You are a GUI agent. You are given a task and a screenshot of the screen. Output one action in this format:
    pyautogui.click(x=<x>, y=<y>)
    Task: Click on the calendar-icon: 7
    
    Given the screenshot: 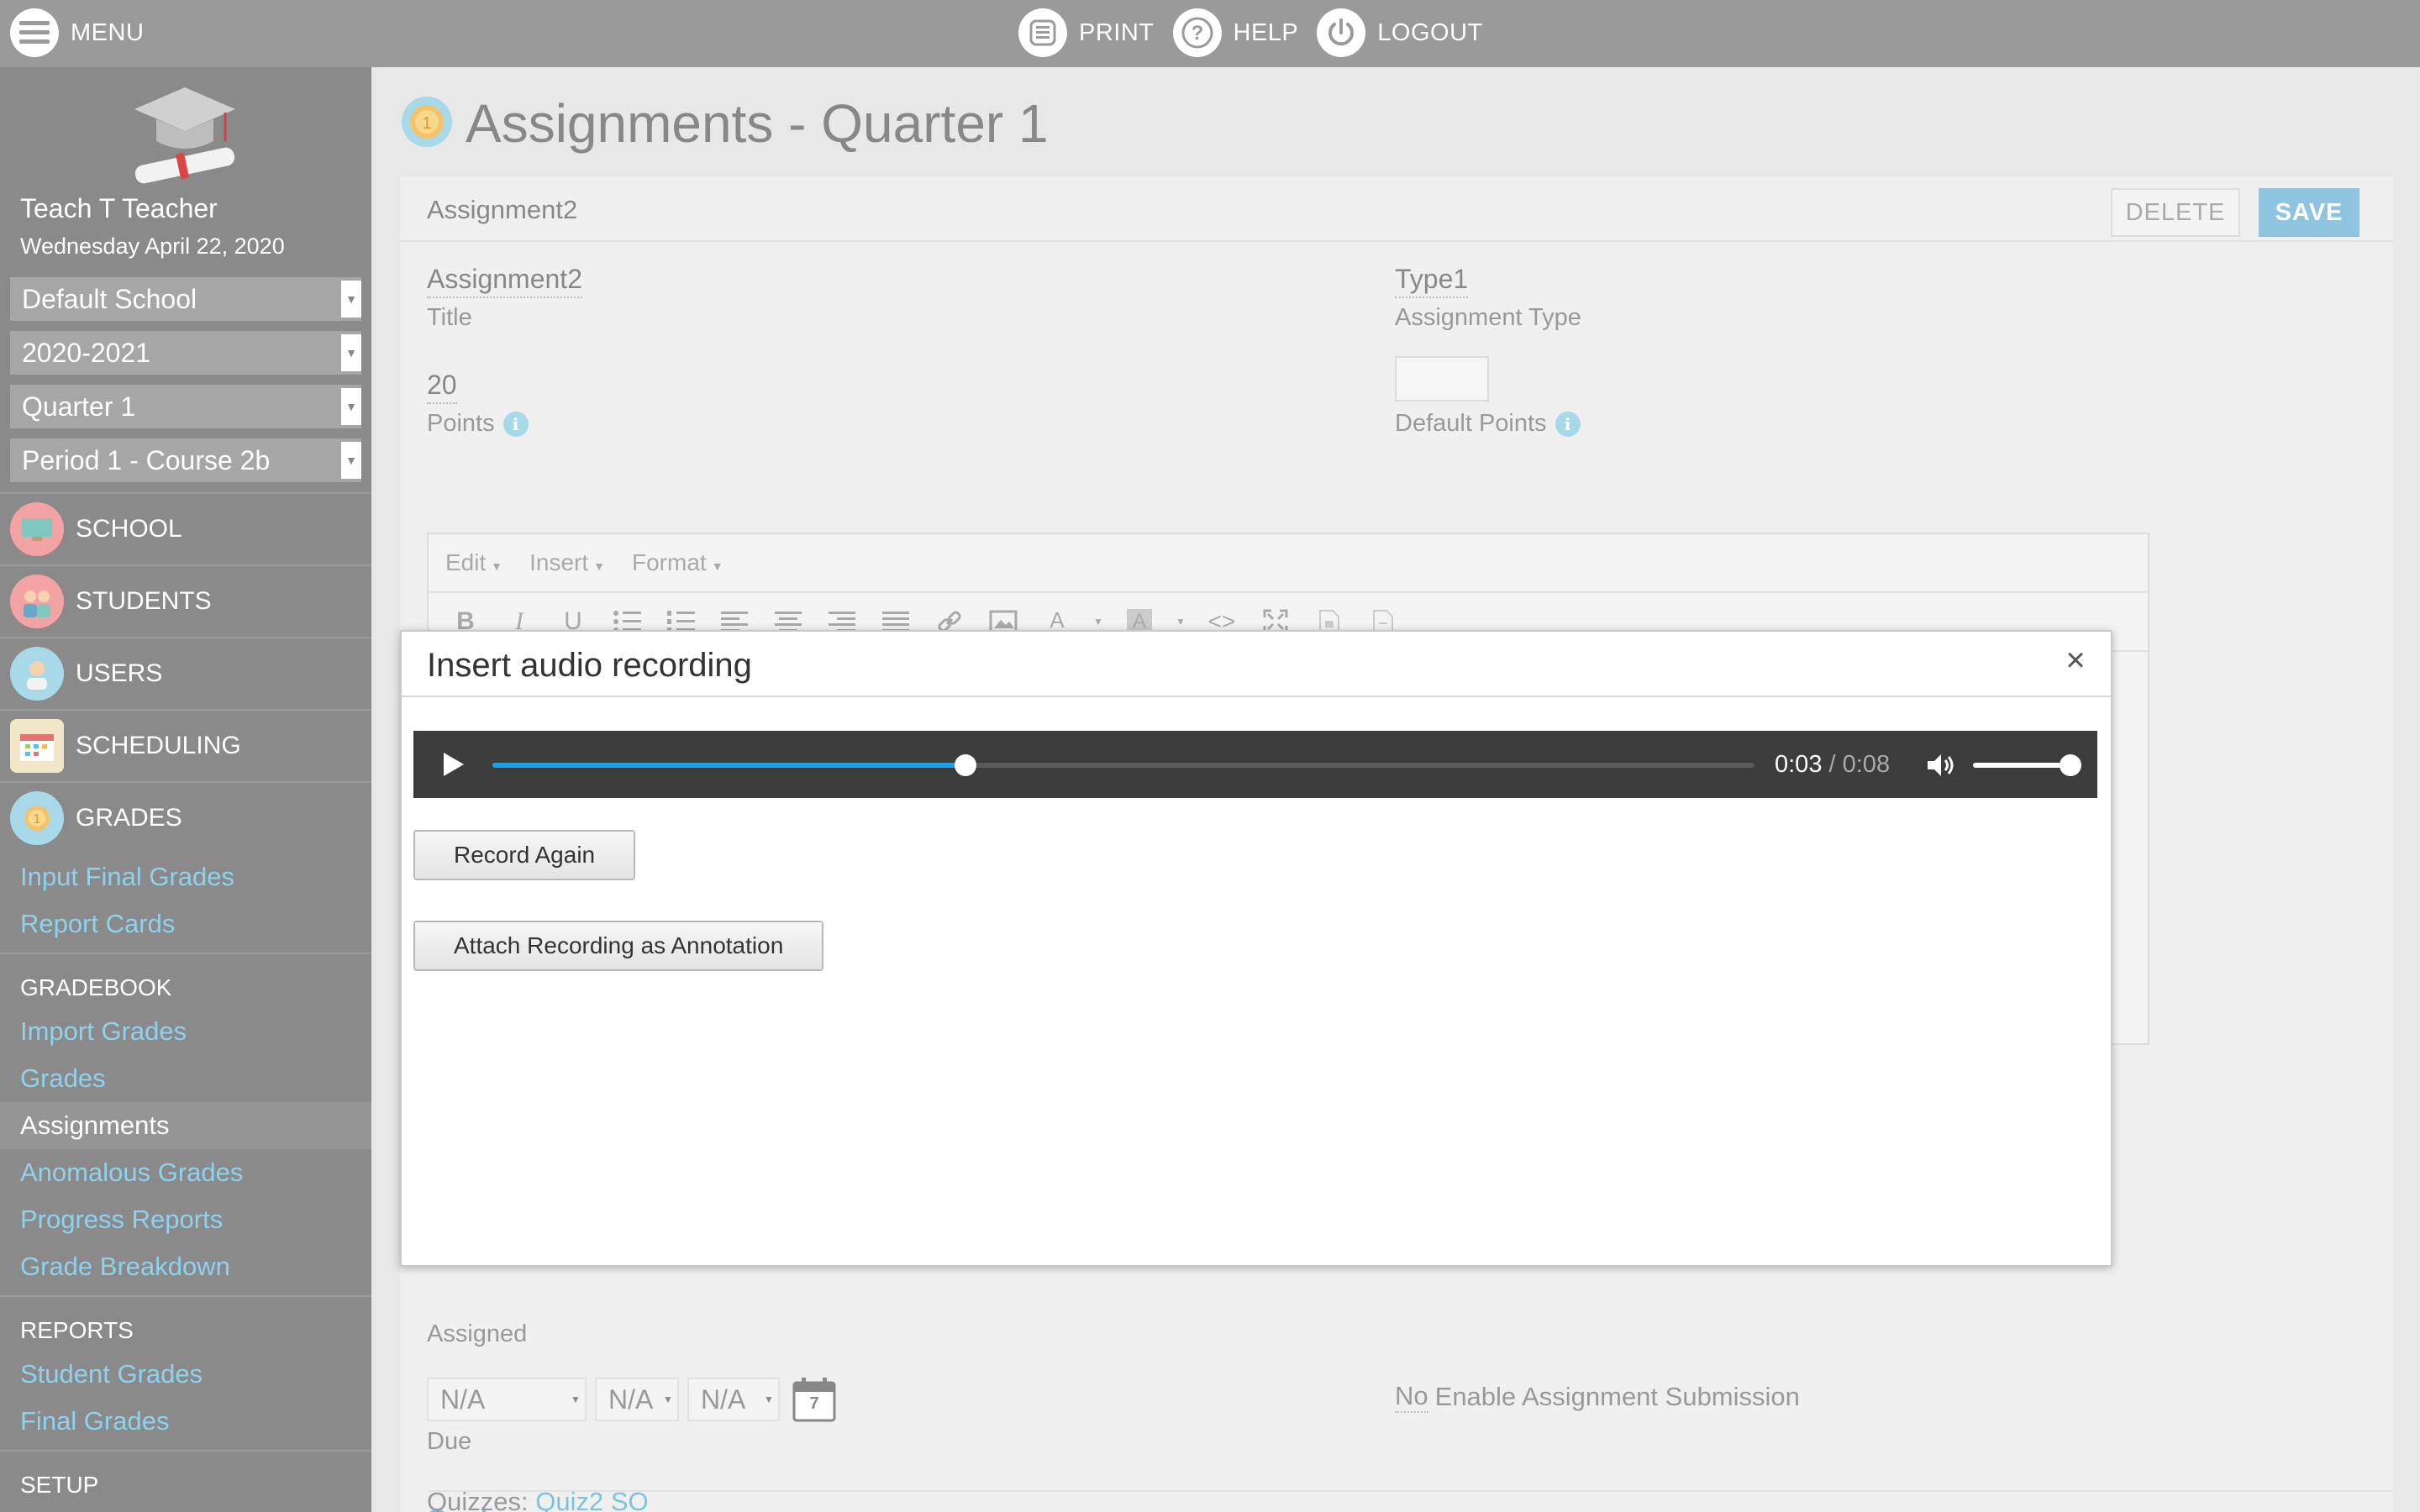 What is the action you would take?
    pyautogui.click(x=814, y=1399)
    